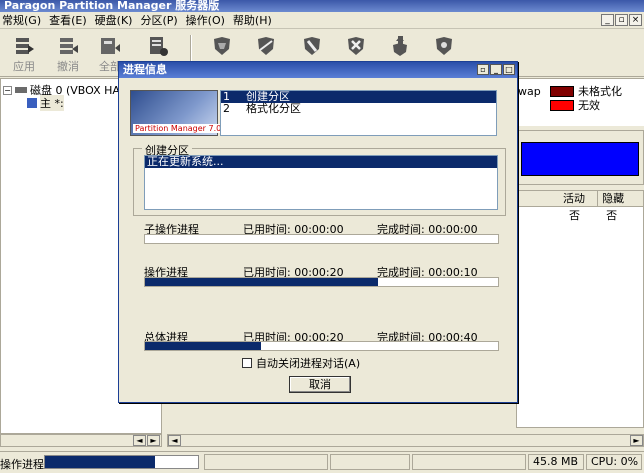 The height and width of the screenshot is (473, 644). What do you see at coordinates (24, 464) in the screenshot?
I see `status-progress-label: 操作进程:` at bounding box center [24, 464].